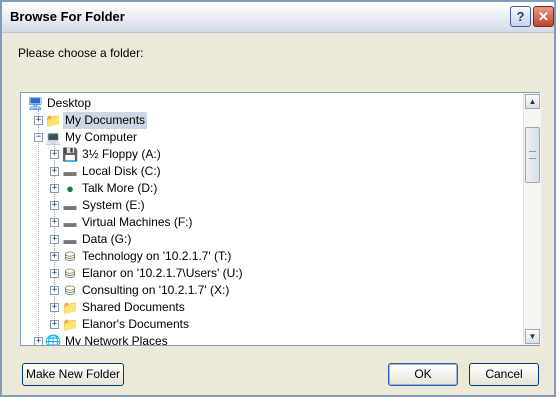  What do you see at coordinates (105, 120) in the screenshot?
I see `tree-item-label: My Documents` at bounding box center [105, 120].